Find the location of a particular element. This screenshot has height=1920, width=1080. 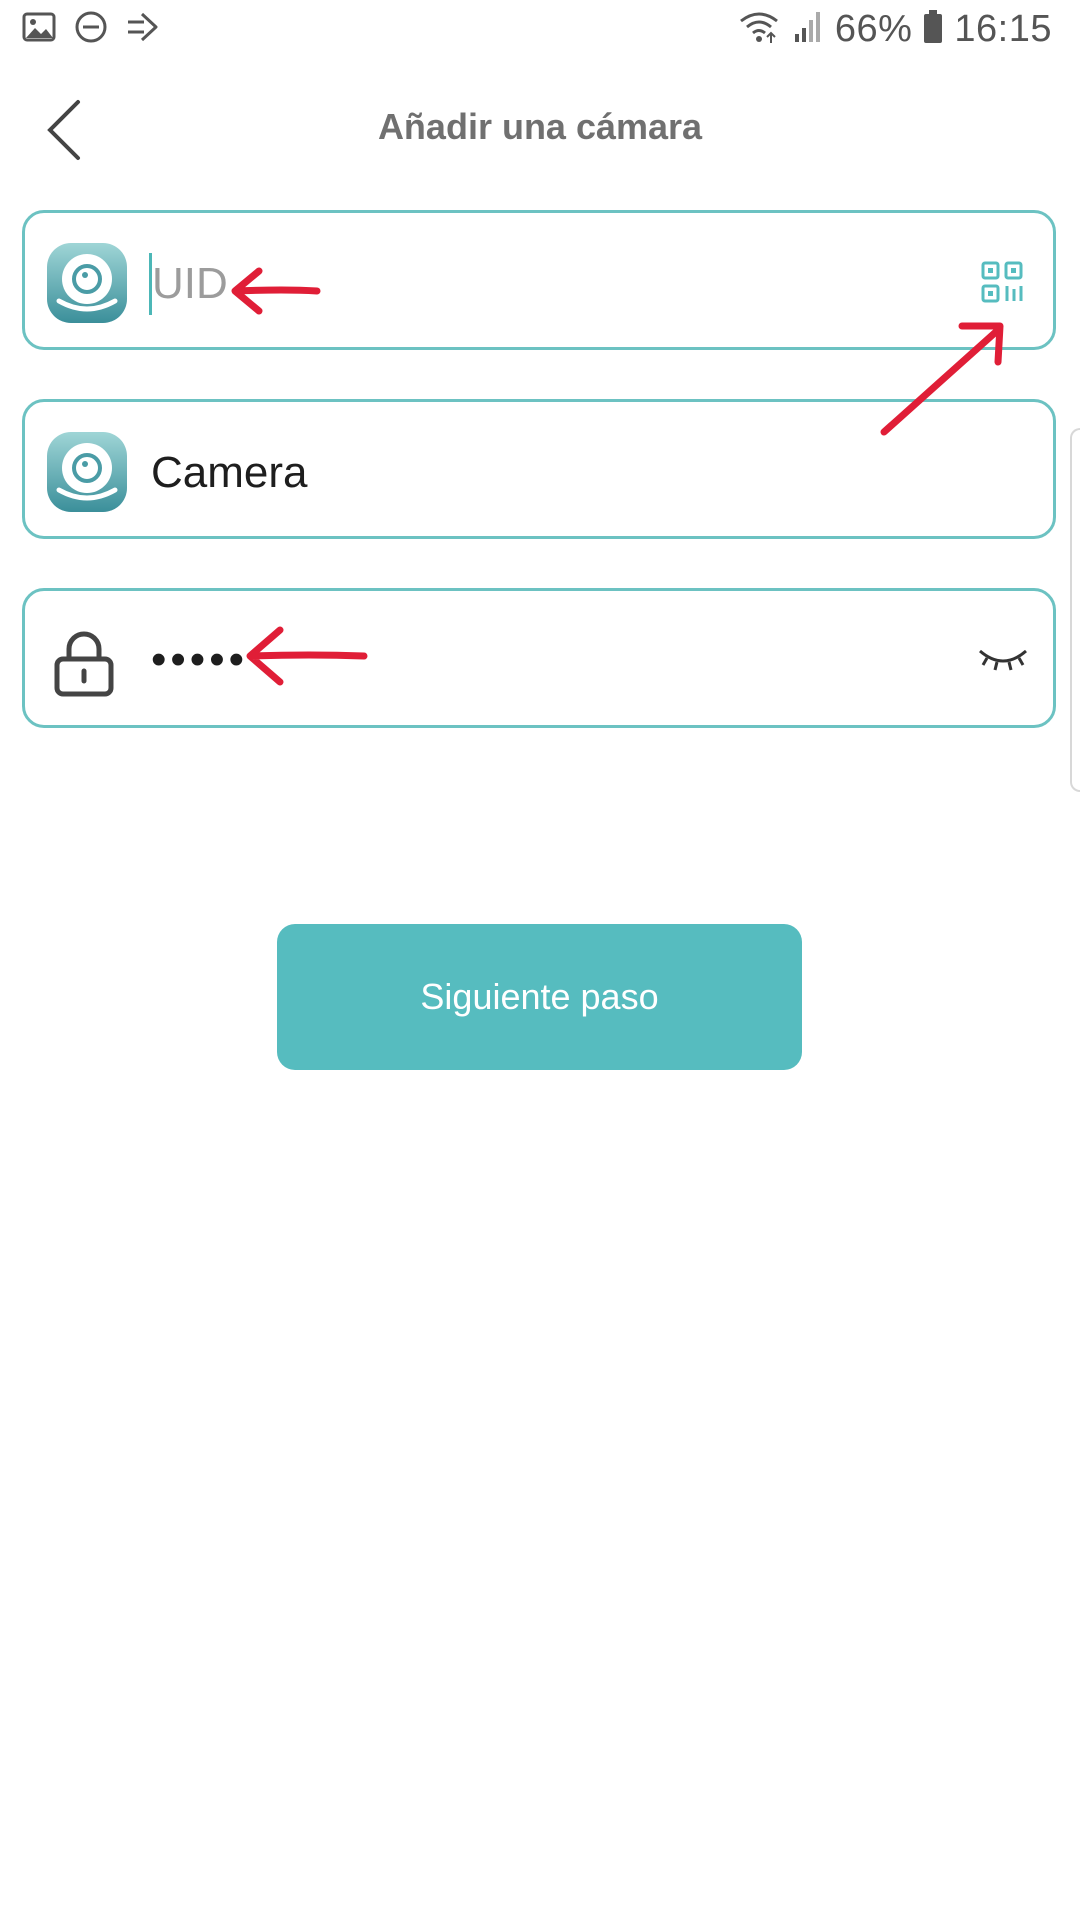

qr-code-icon is located at coordinates (1002, 282).